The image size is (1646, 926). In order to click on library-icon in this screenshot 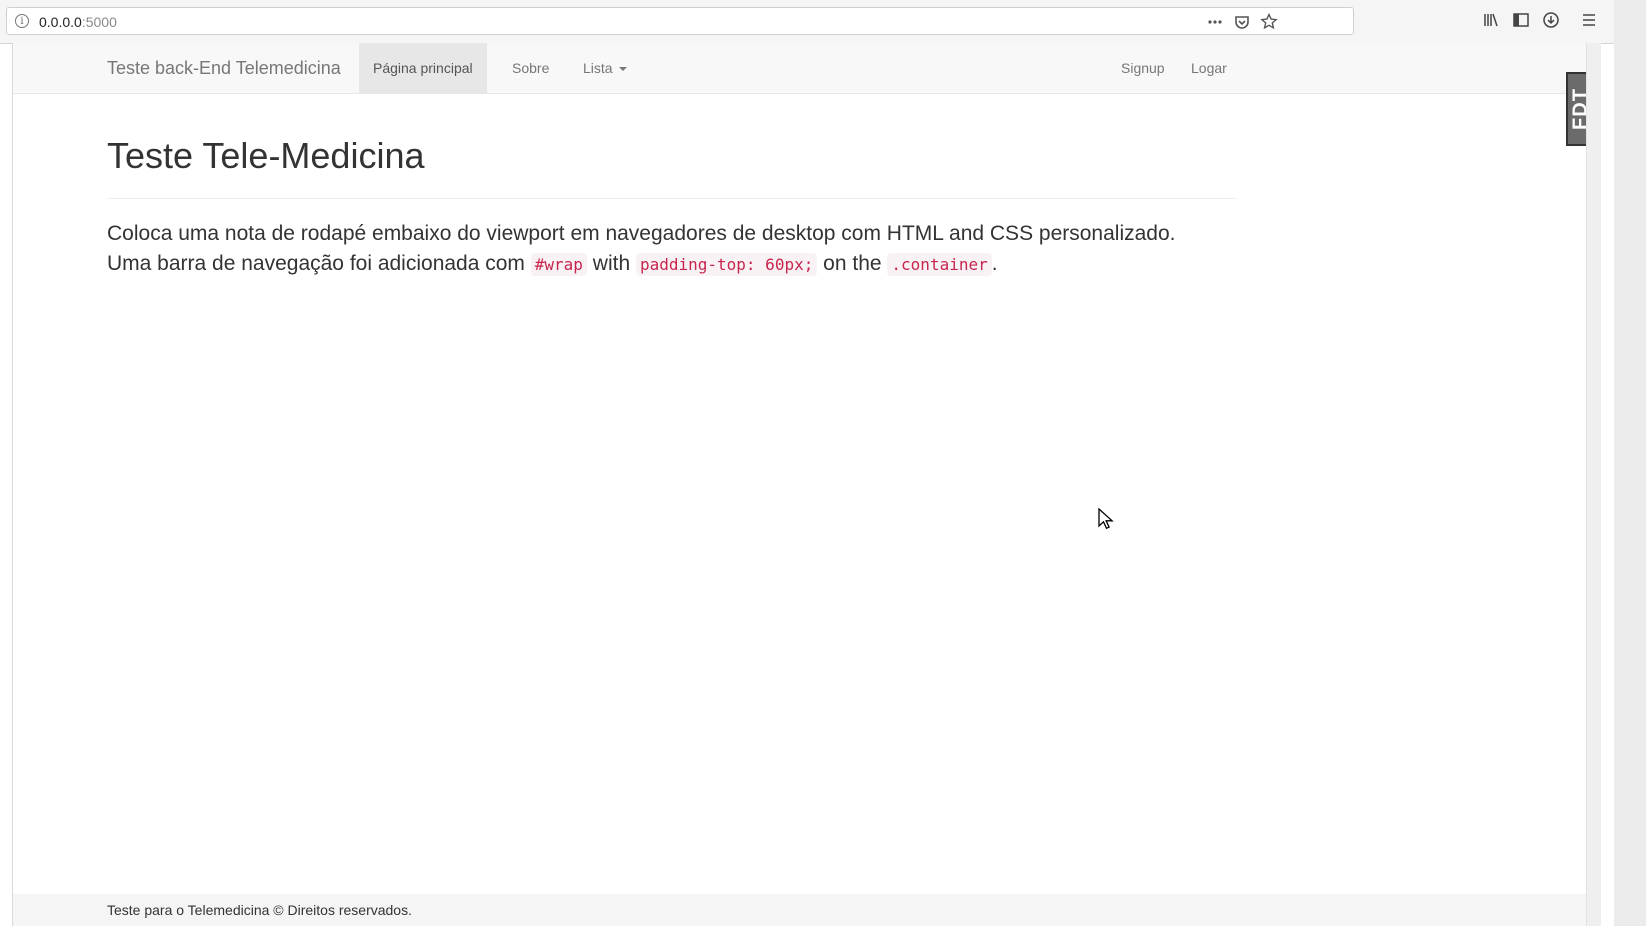, I will do `click(1491, 22)`.